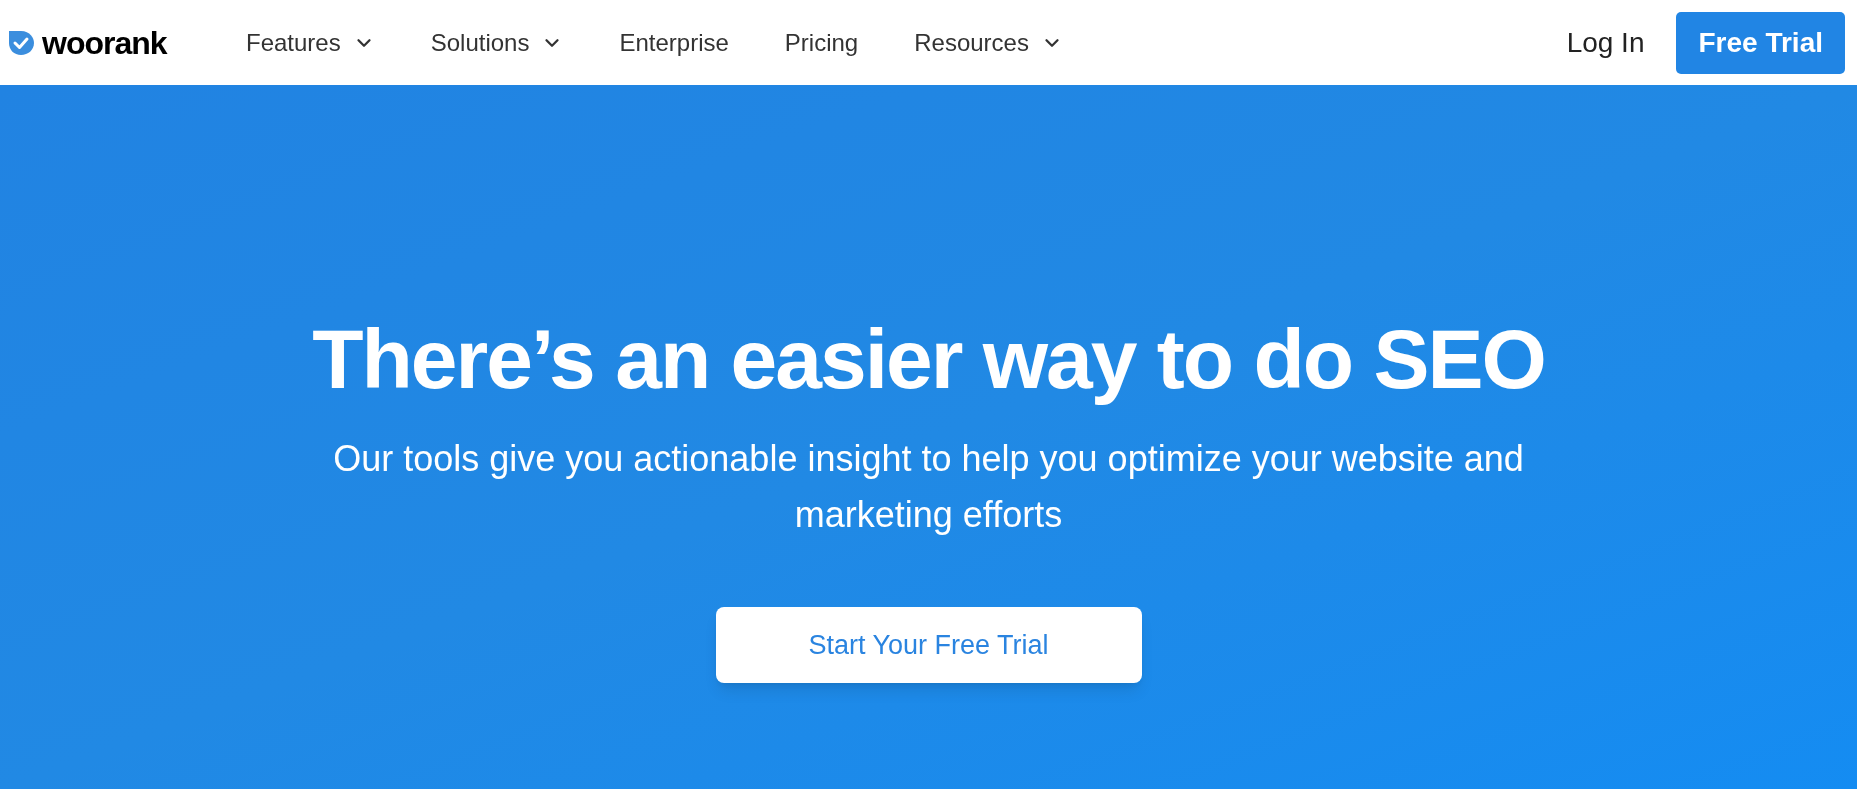 The image size is (1857, 789). What do you see at coordinates (497, 42) in the screenshot?
I see `nav-link: Solutions` at bounding box center [497, 42].